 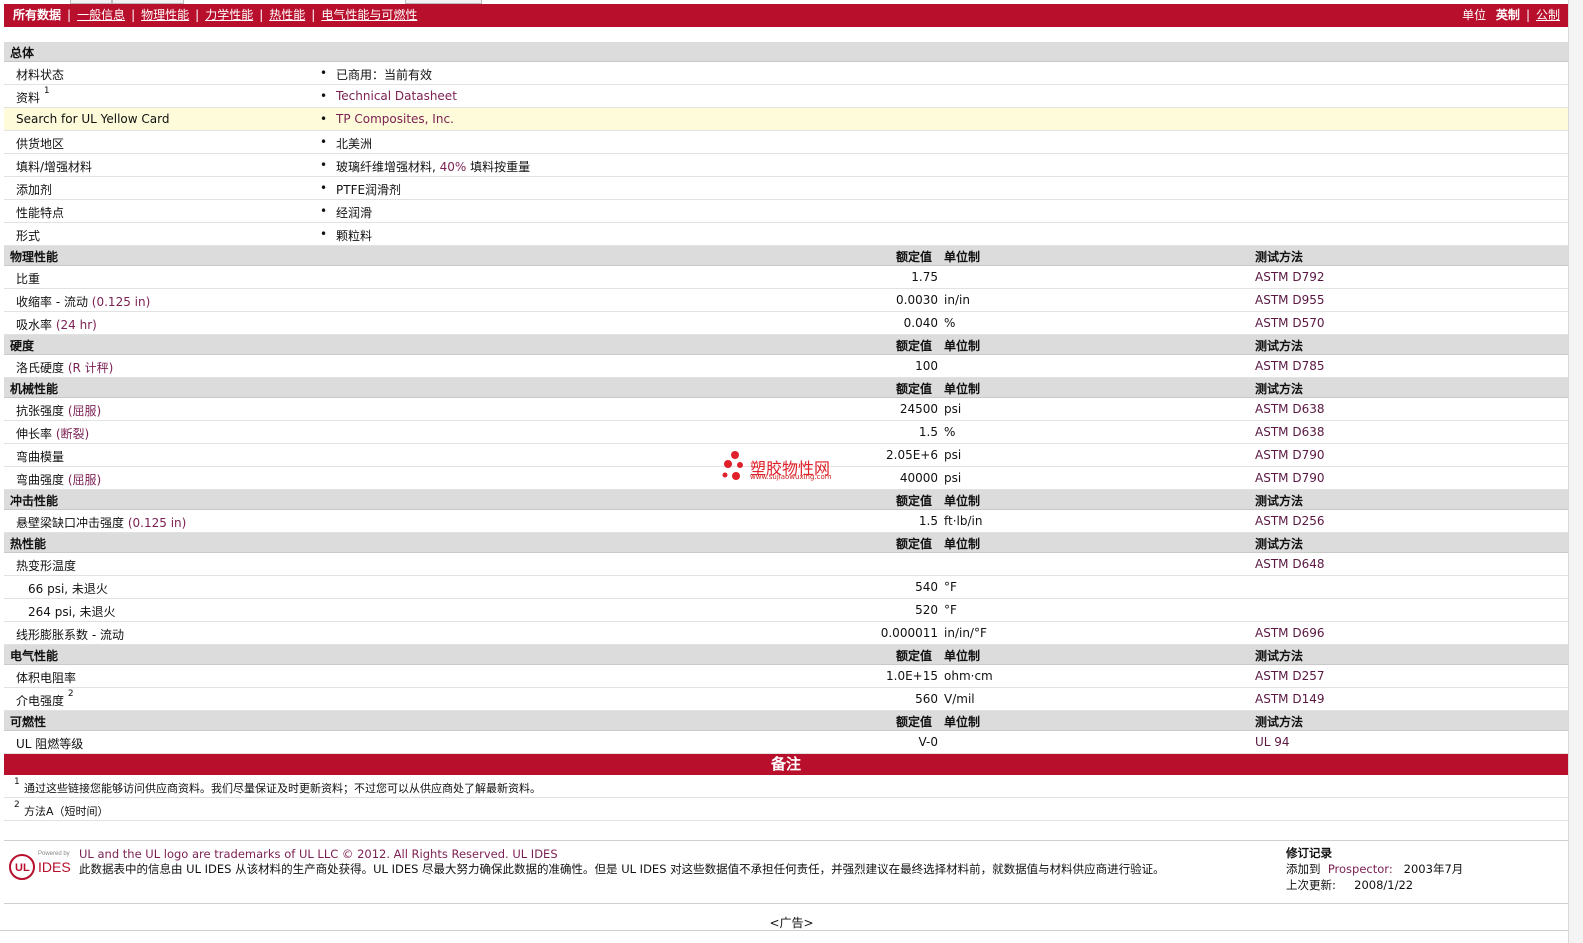 What do you see at coordinates (229, 15) in the screenshot?
I see `nav-tab-mechanical: 力学性能` at bounding box center [229, 15].